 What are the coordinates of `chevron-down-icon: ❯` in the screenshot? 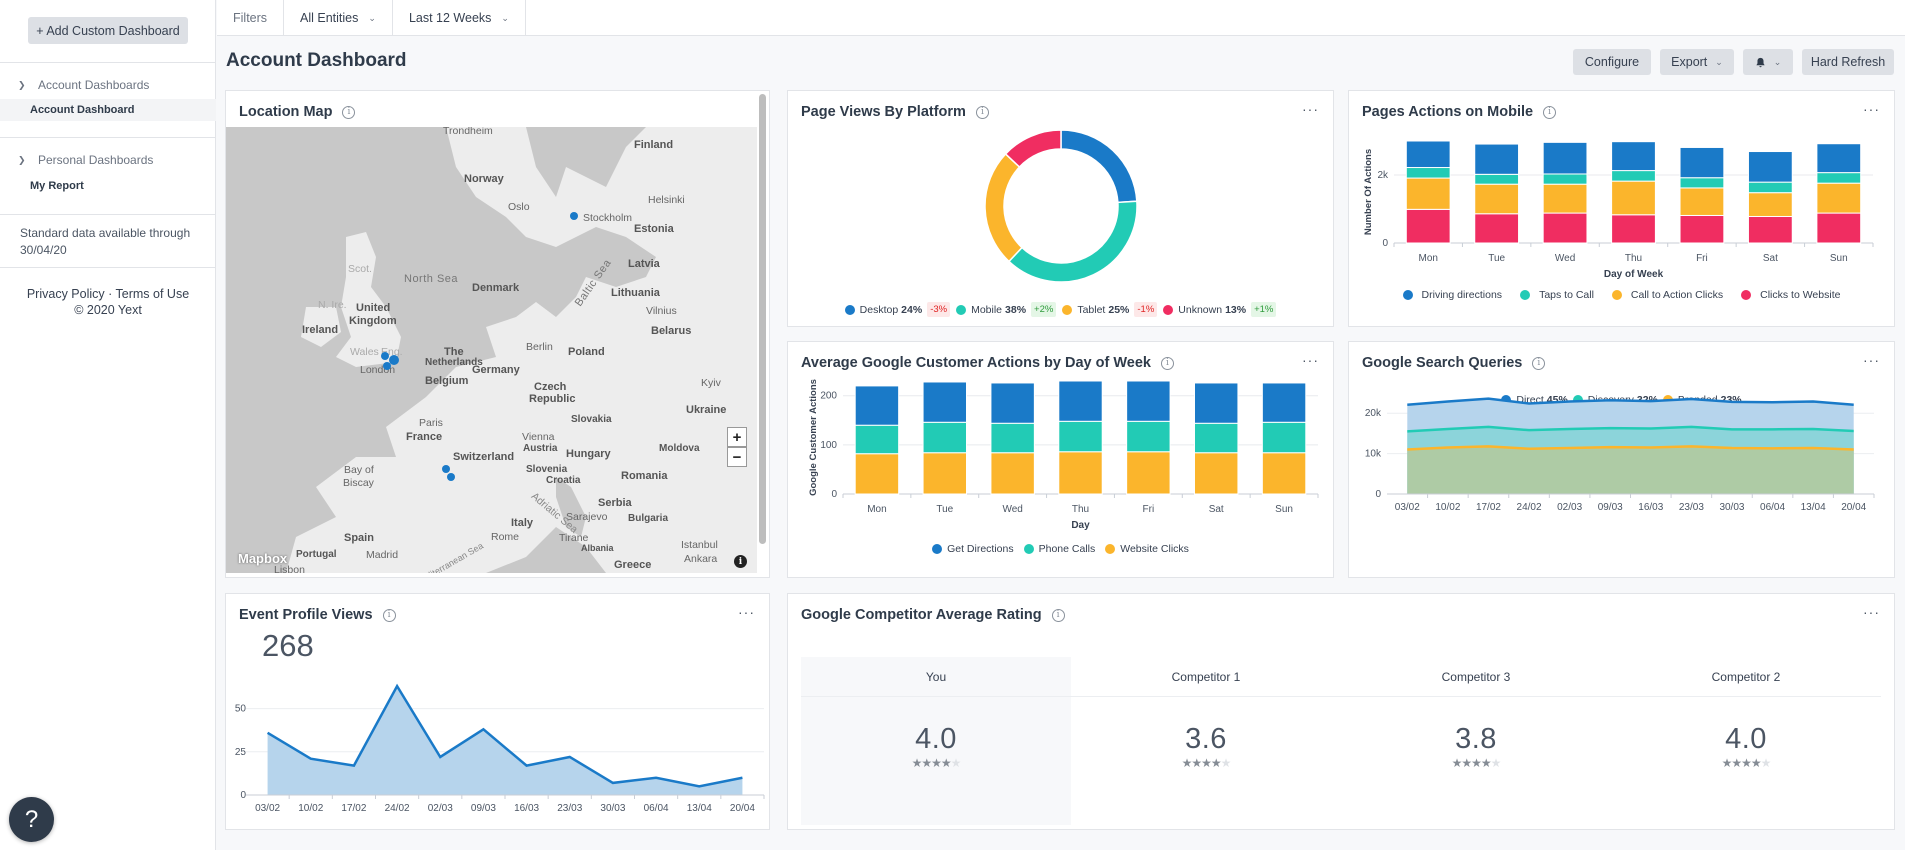 It's located at (22, 84).